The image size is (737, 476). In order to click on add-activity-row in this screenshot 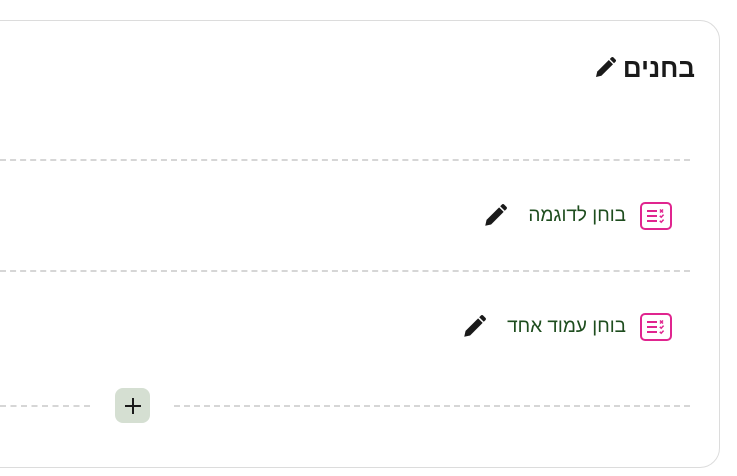, I will do `click(345, 406)`.